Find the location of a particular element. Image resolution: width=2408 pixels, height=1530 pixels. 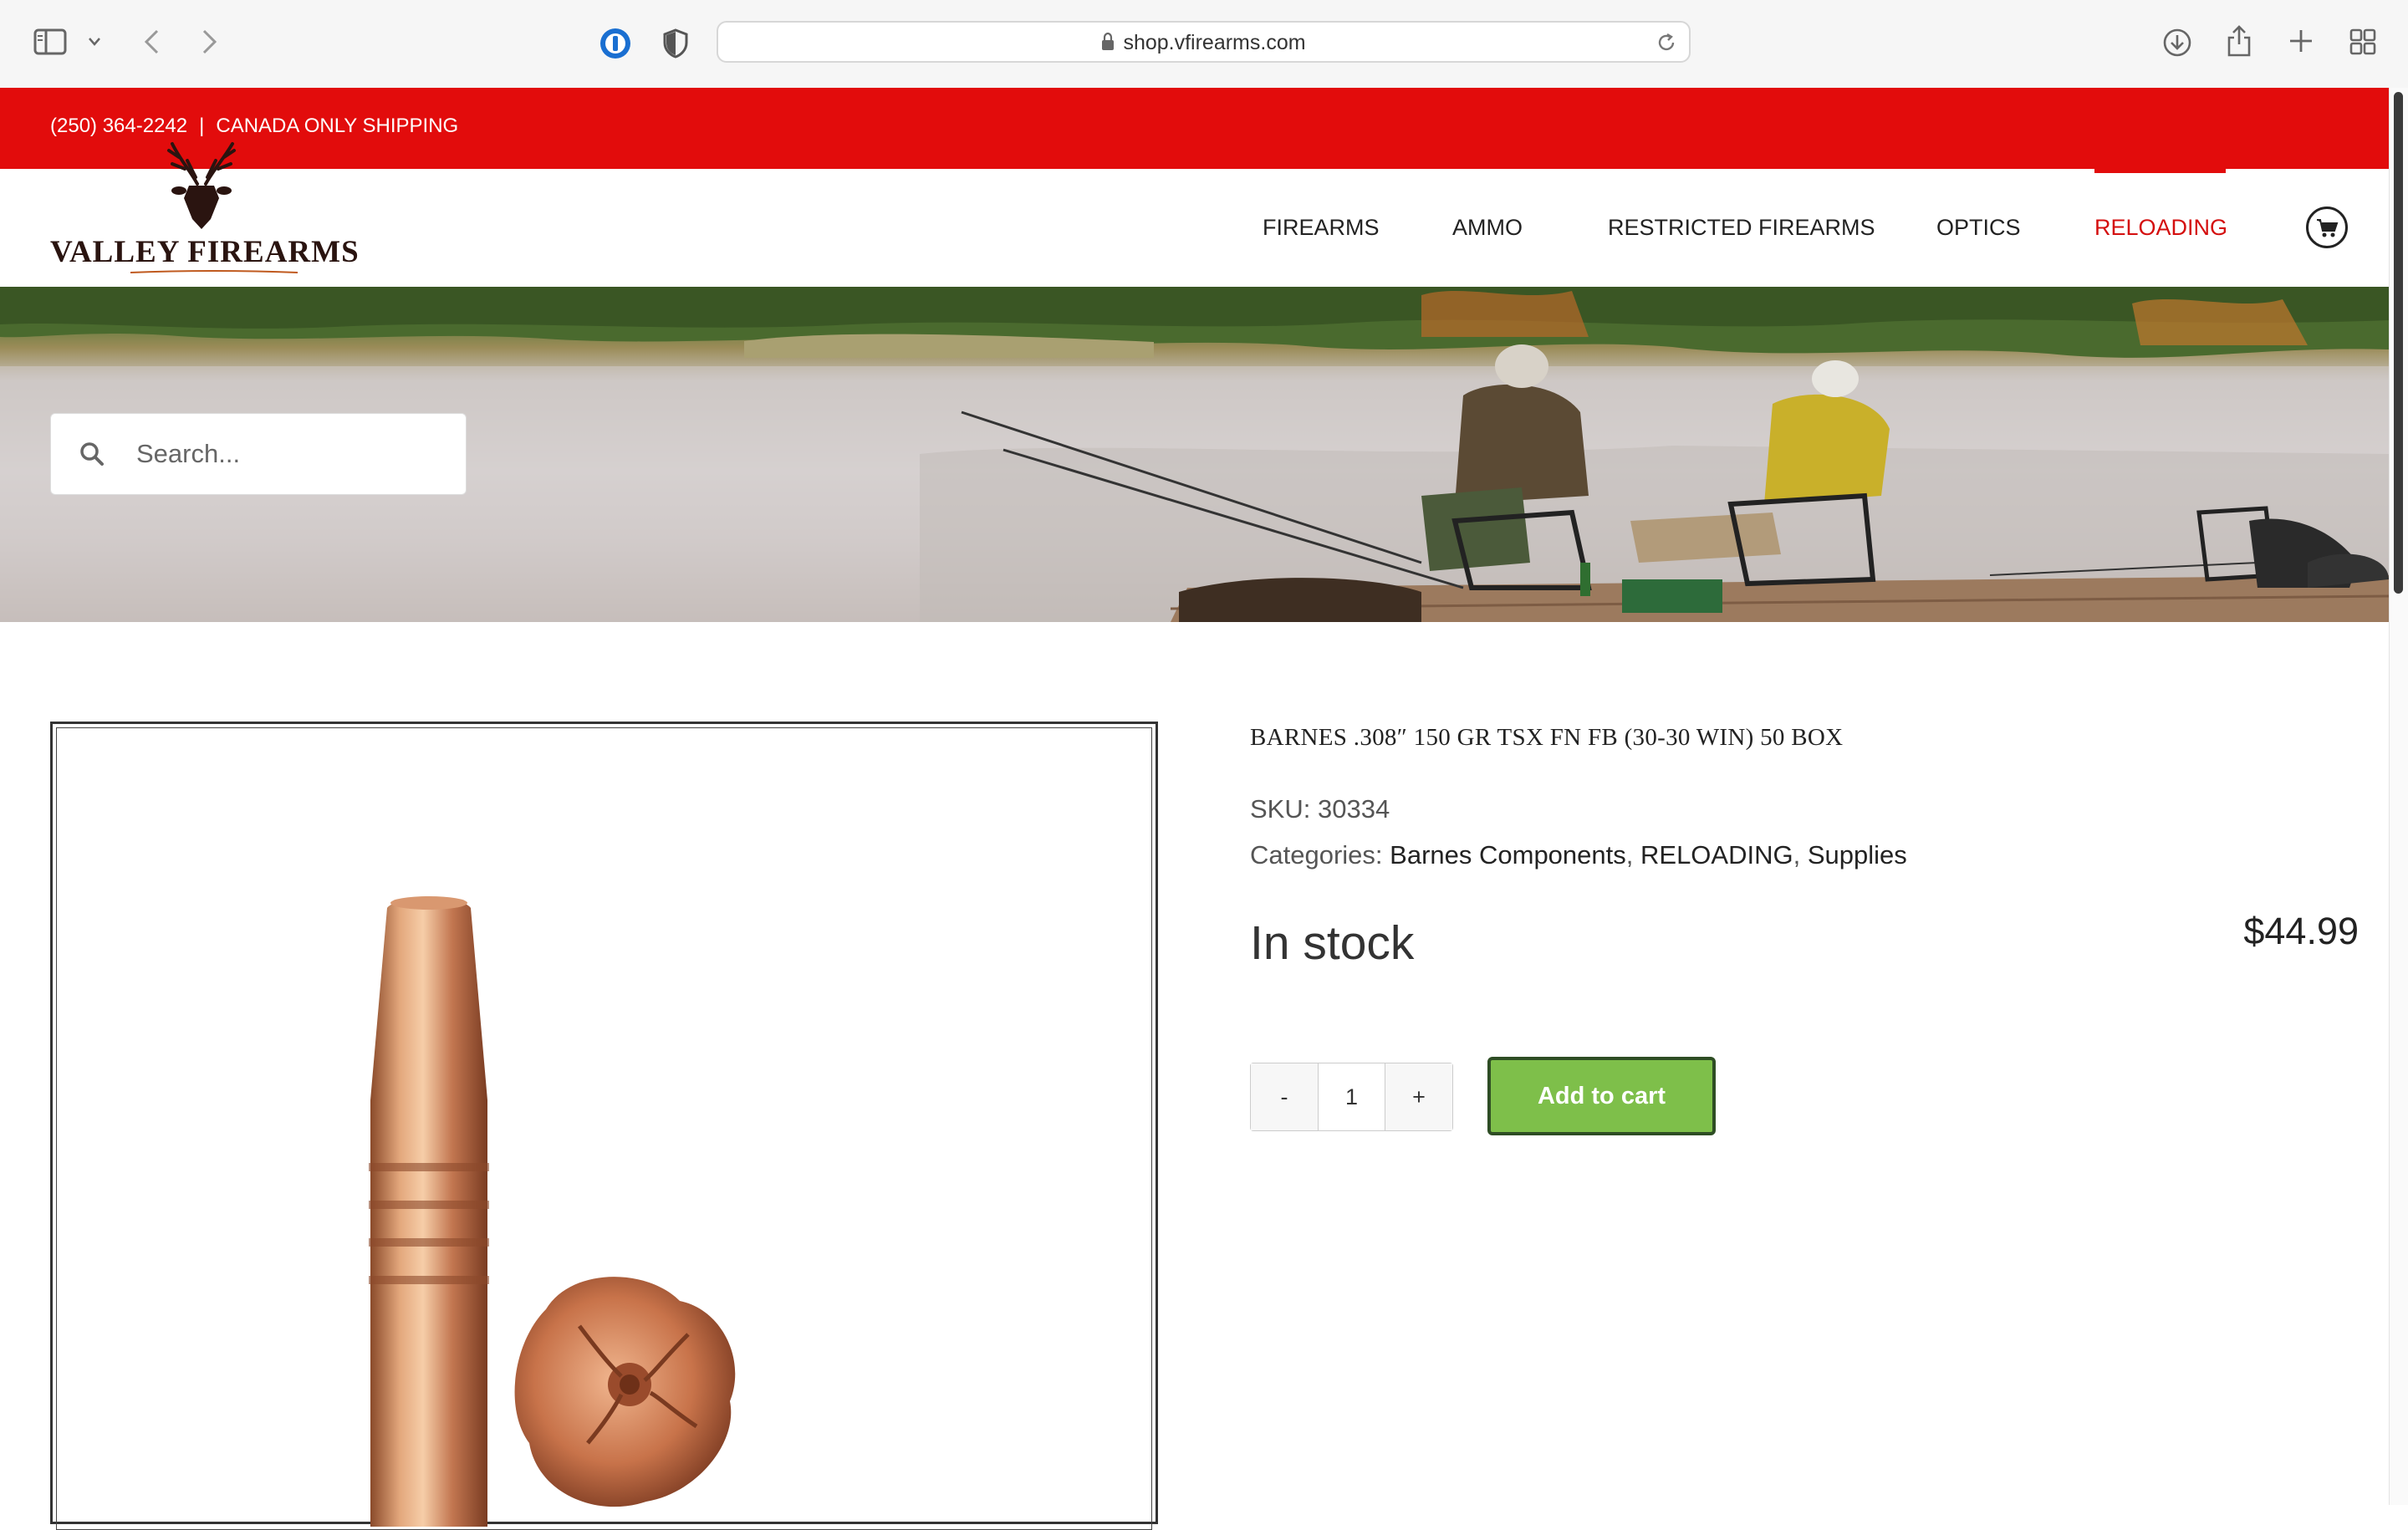

search-input is located at coordinates (291, 454).